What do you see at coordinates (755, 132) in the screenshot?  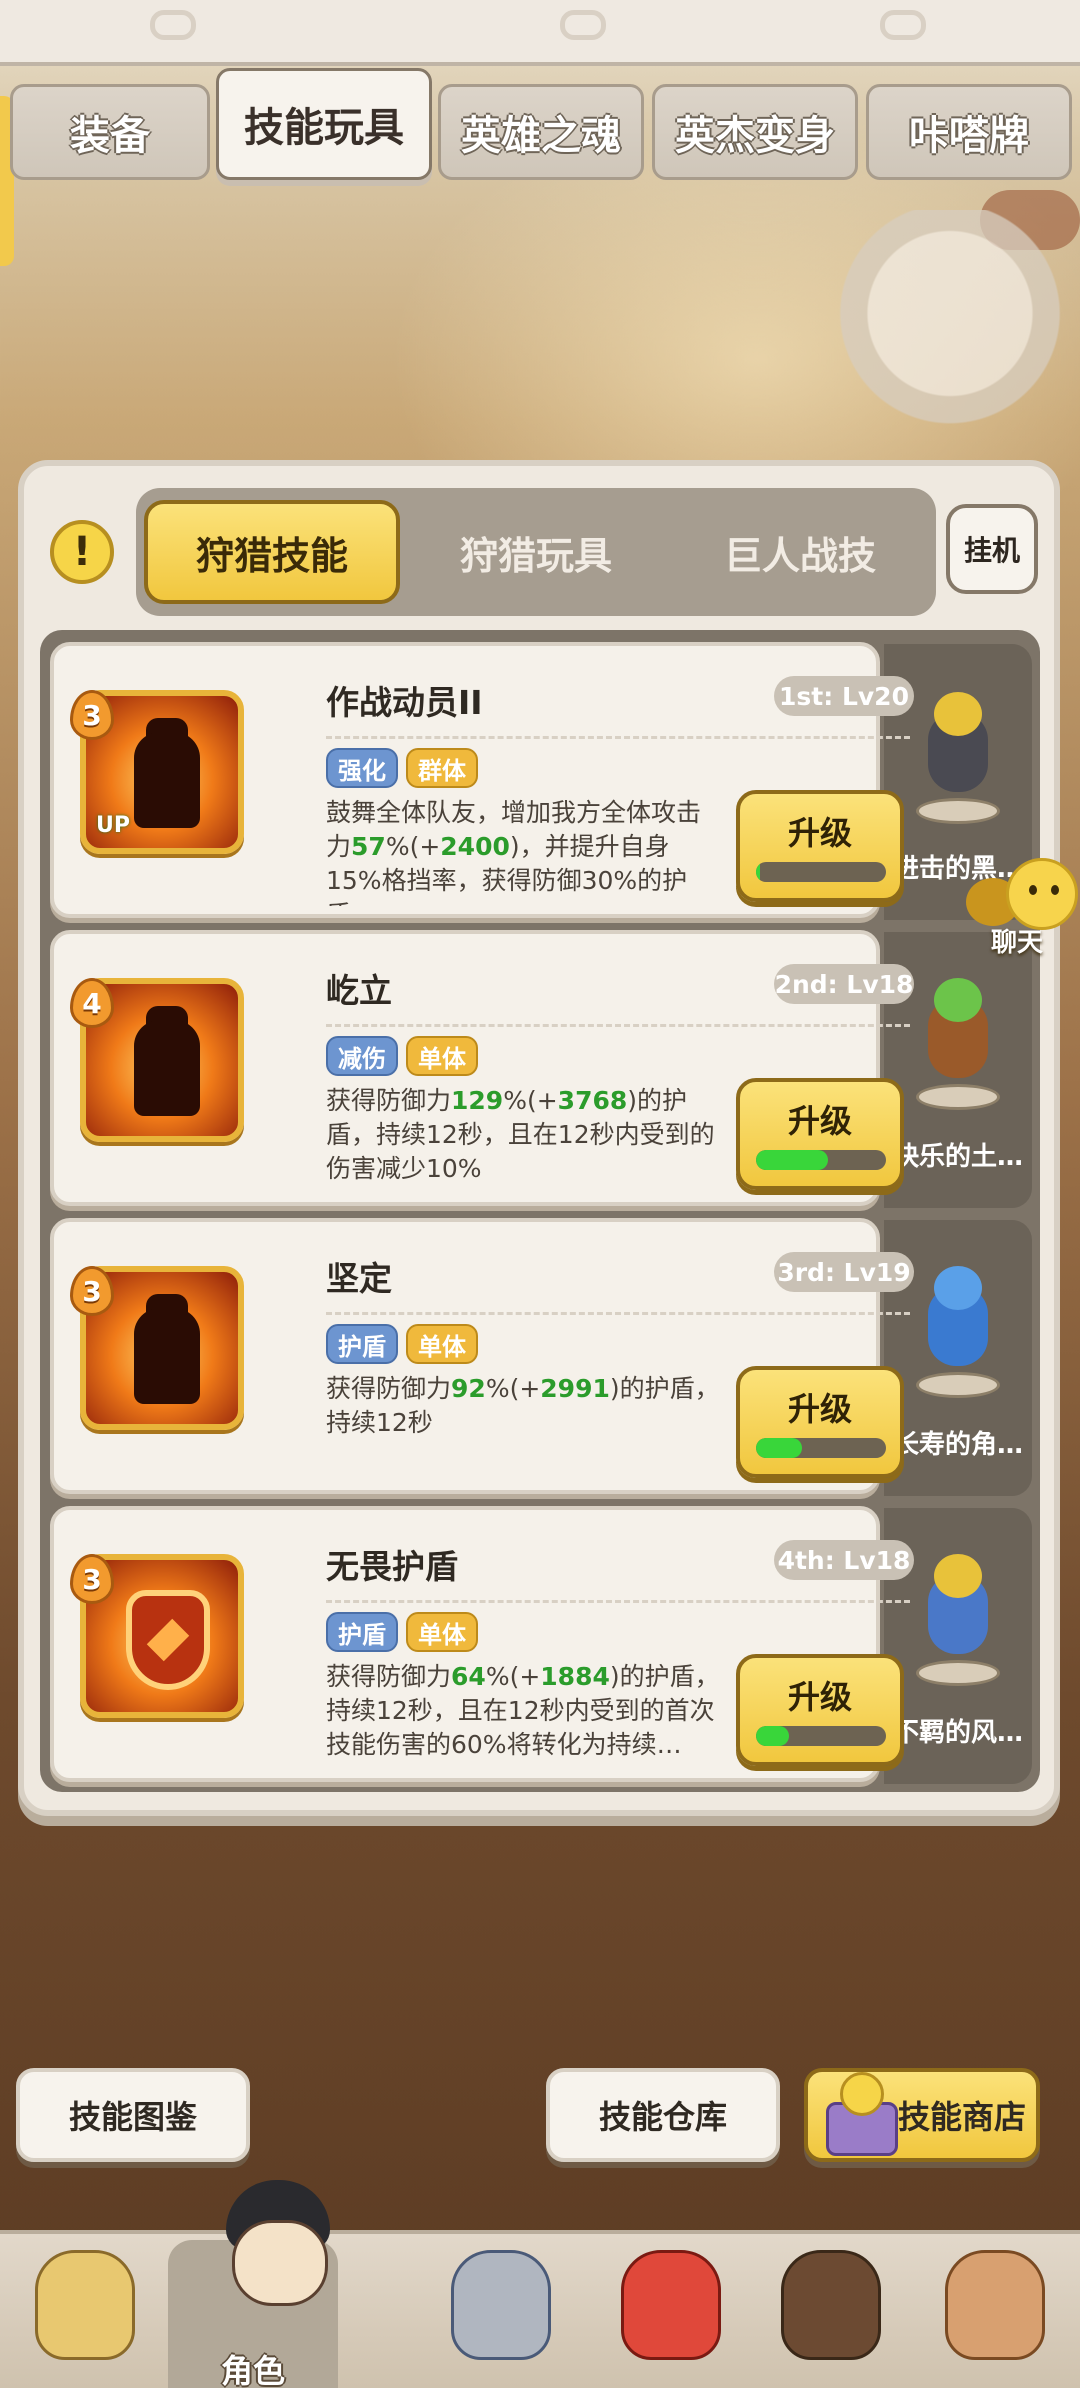 I see `tab-hero-transform: 英杰变身` at bounding box center [755, 132].